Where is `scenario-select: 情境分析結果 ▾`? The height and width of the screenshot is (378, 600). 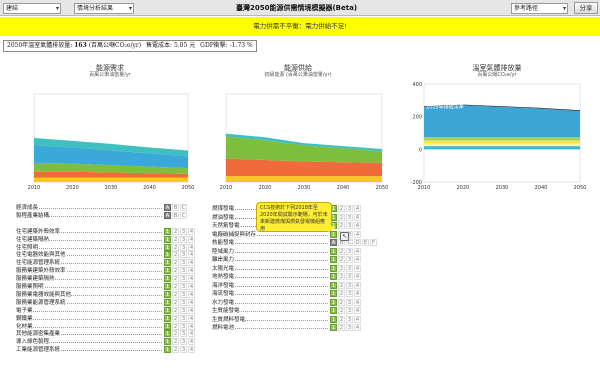 scenario-select: 情境分析結果 ▾ is located at coordinates (104, 8).